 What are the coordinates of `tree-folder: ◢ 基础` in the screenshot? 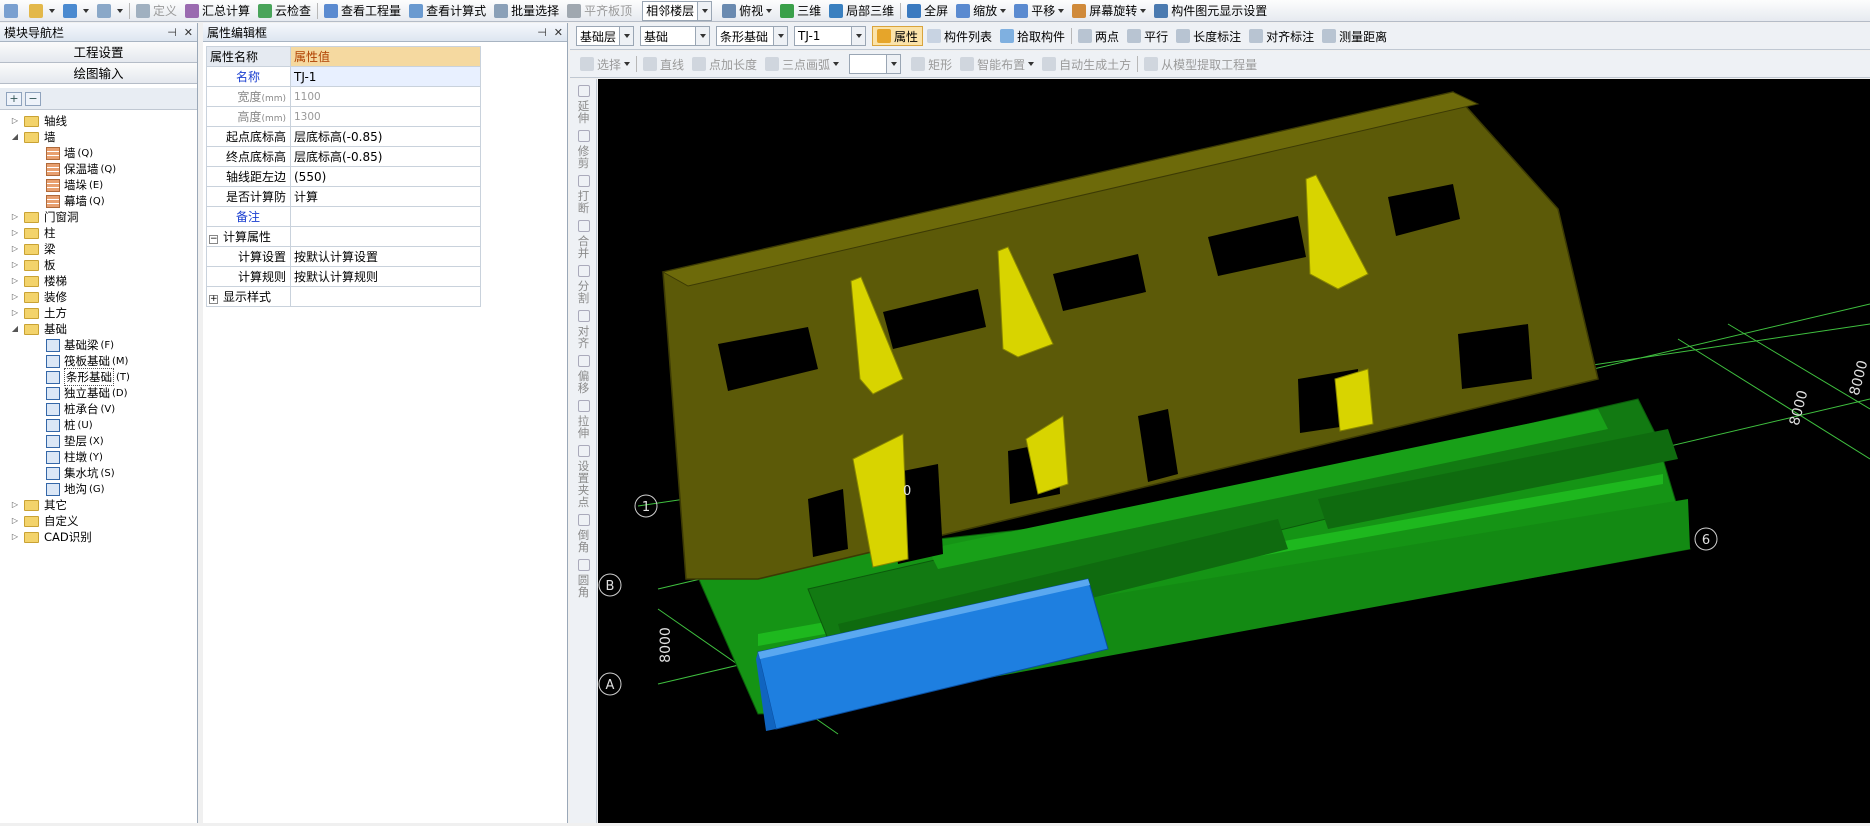 It's located at (99, 329).